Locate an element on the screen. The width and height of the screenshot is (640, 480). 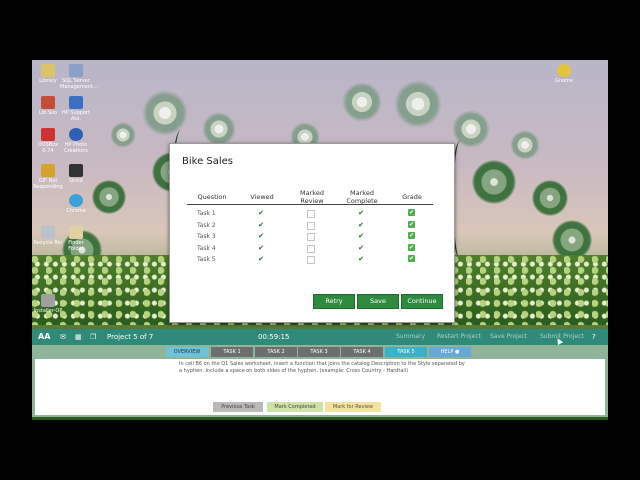
desktop-icon: Chrome is located at coordinates (76, 204).